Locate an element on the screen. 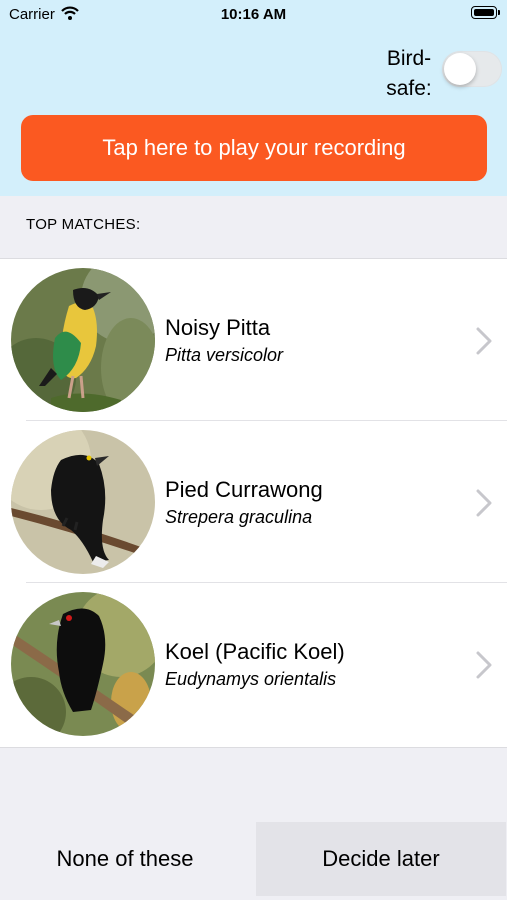  battery-icon is located at coordinates (485, 12).